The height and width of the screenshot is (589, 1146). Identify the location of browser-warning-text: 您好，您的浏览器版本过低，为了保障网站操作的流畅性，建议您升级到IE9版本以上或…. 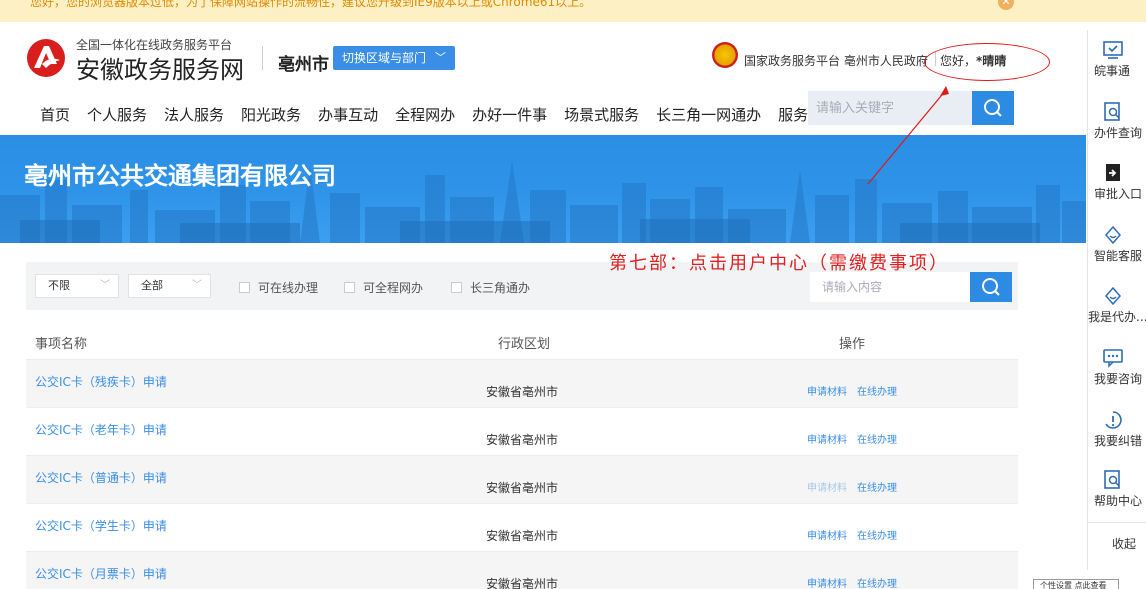
(311, 4).